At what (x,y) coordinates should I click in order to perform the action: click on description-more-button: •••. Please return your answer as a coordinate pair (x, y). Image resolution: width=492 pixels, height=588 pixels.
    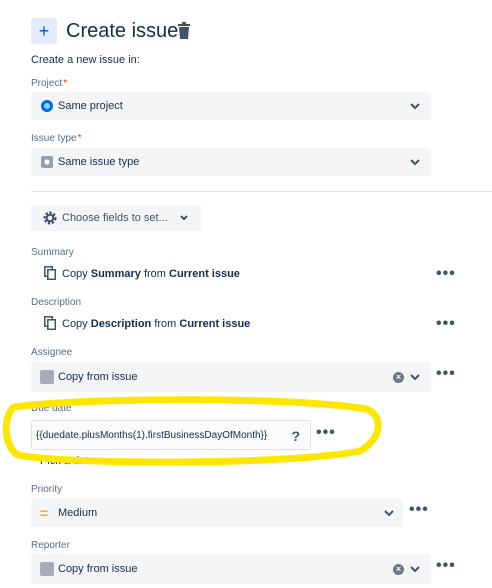
    Looking at the image, I should click on (446, 324).